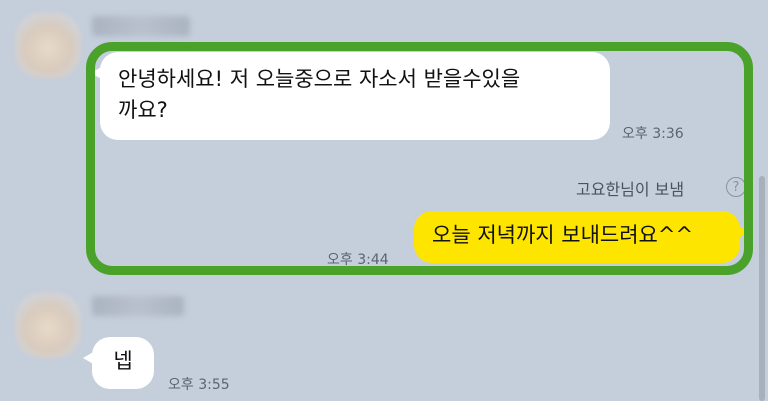 The height and width of the screenshot is (401, 768). What do you see at coordinates (653, 134) in the screenshot?
I see `message-time: 오후 3:36` at bounding box center [653, 134].